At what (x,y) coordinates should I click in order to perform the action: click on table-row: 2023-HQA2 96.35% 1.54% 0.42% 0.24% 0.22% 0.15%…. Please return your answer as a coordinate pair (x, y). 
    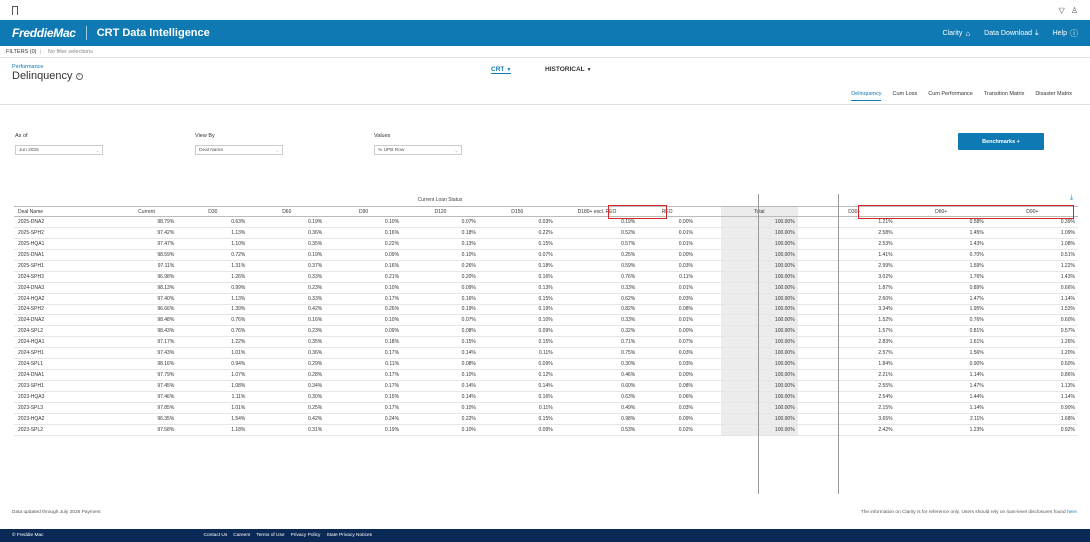
    Looking at the image, I should click on (546, 419).